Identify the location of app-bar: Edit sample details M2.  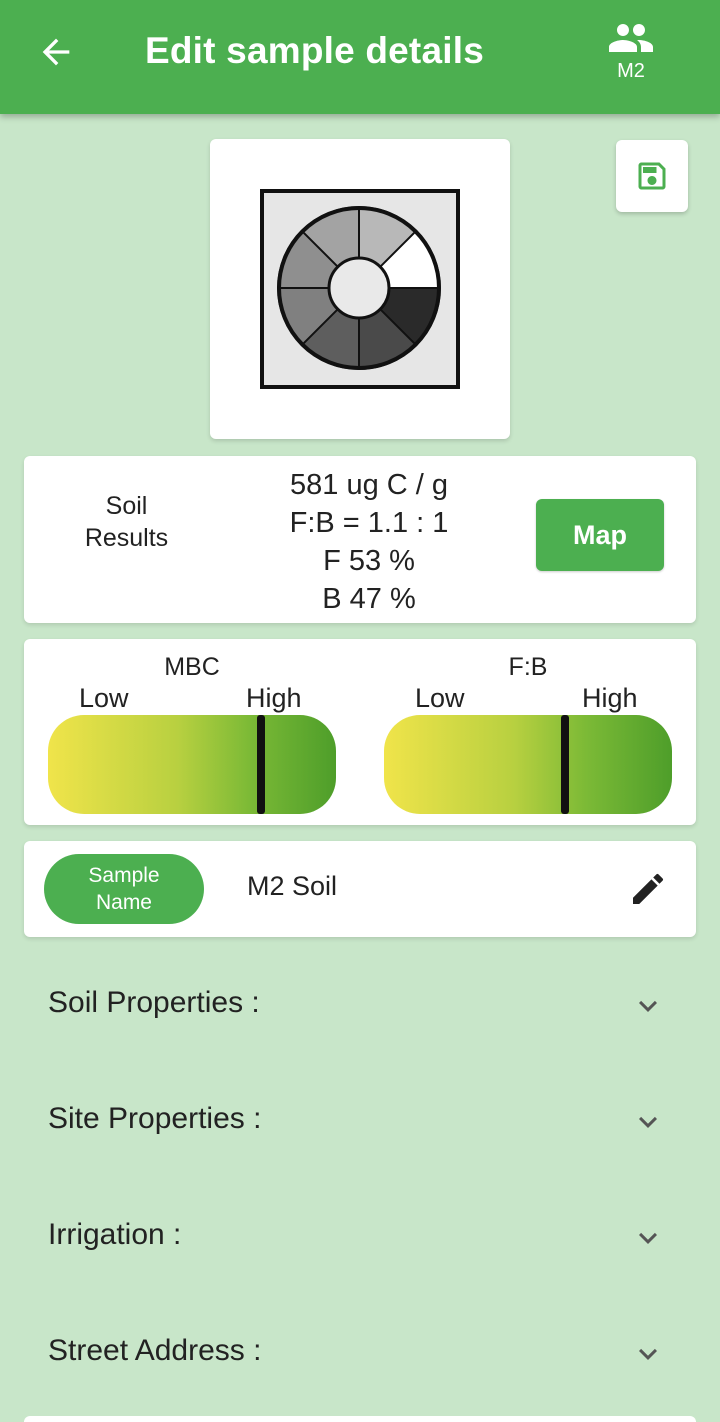
(360, 57).